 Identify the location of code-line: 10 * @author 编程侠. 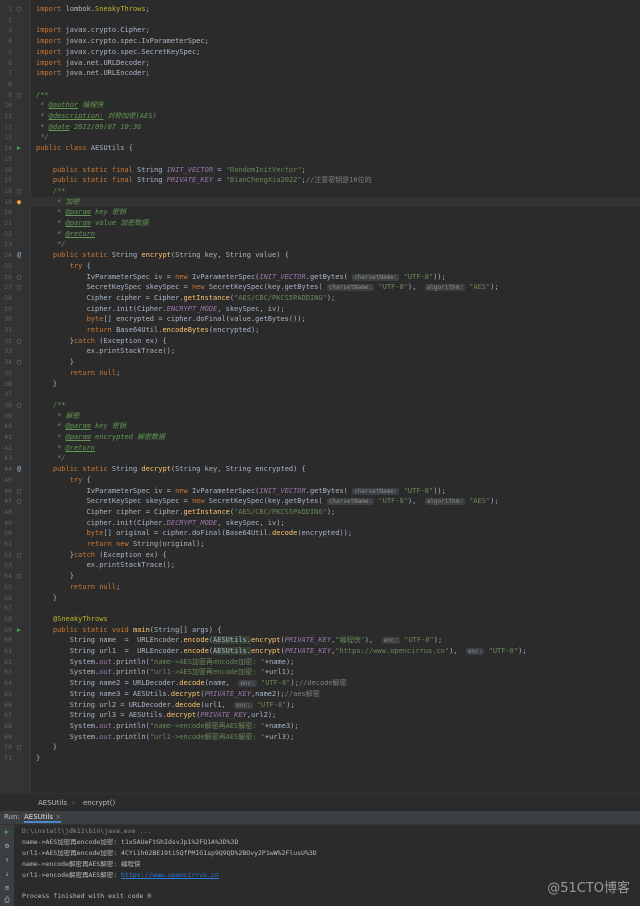
(320, 105).